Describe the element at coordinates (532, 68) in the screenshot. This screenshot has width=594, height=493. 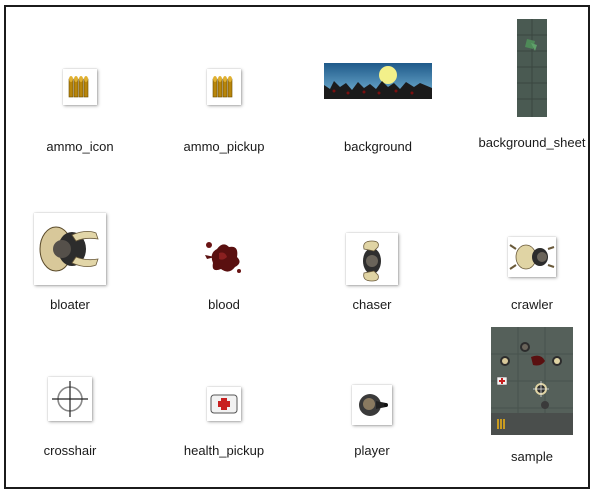
I see `background-sheet-image` at that location.